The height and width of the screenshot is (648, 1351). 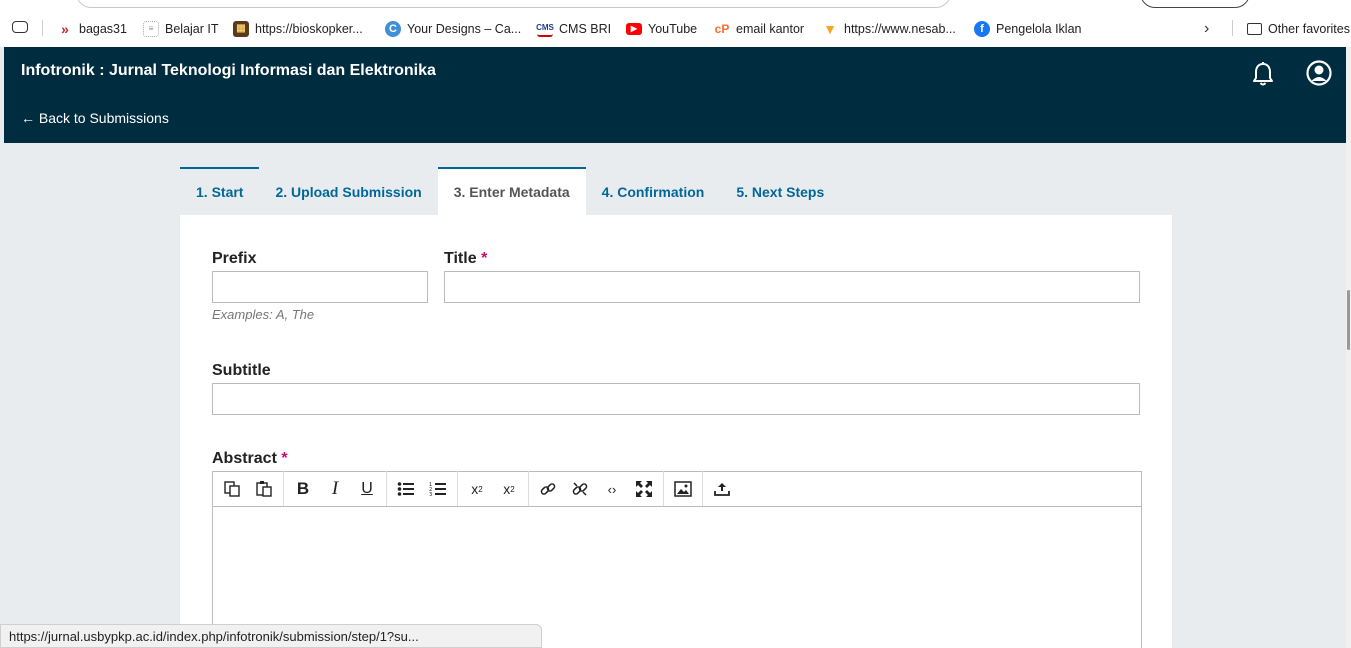 What do you see at coordinates (1039, 28) in the screenshot?
I see `bookmark-label: Pengelola Iklan` at bounding box center [1039, 28].